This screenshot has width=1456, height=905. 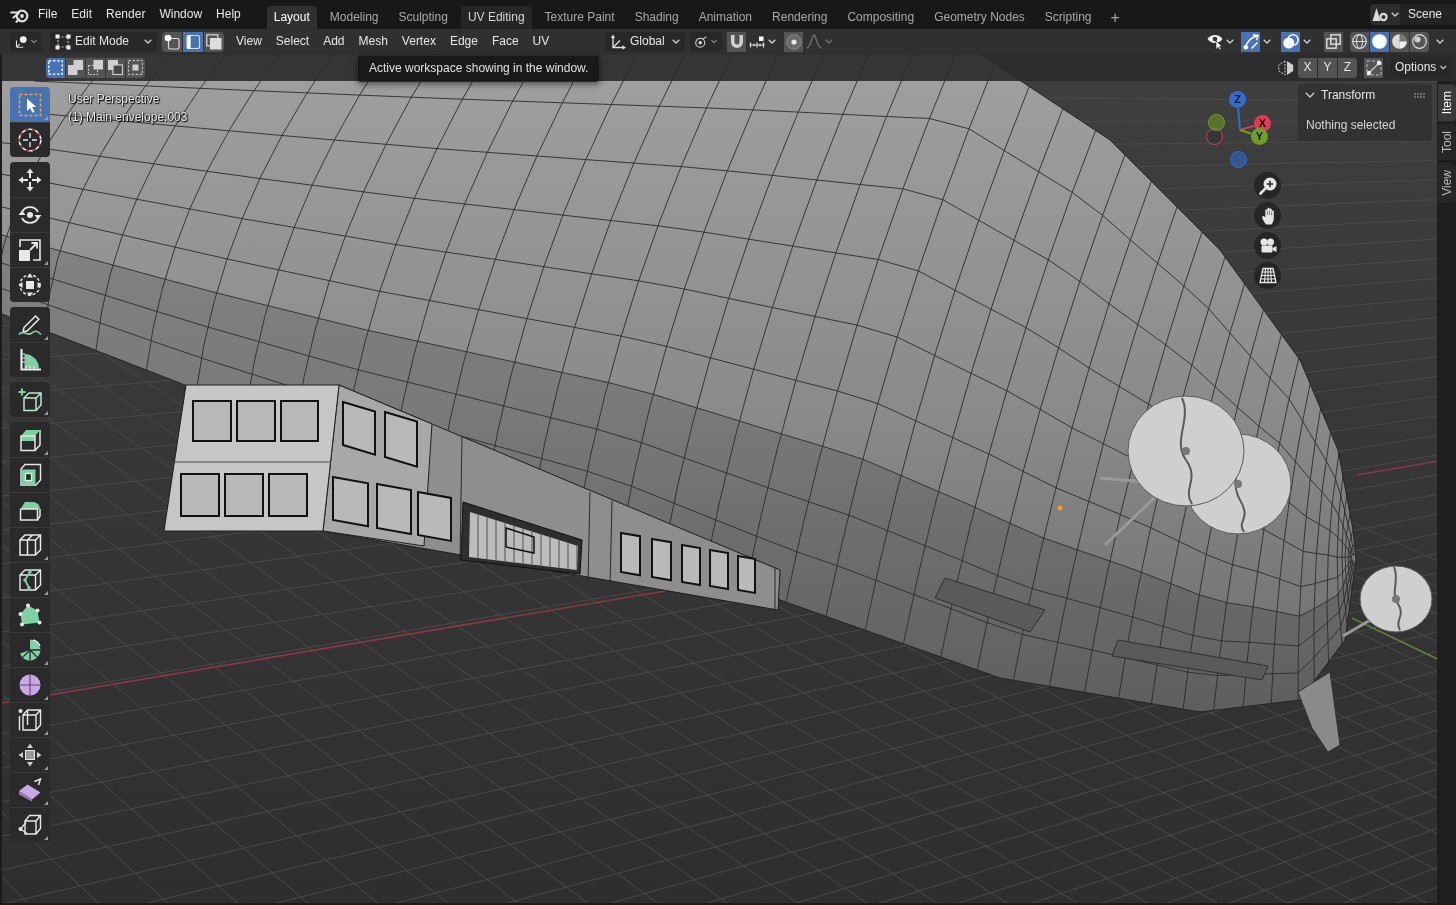 What do you see at coordinates (30, 754) in the screenshot?
I see `shrink-fatten-tool-button` at bounding box center [30, 754].